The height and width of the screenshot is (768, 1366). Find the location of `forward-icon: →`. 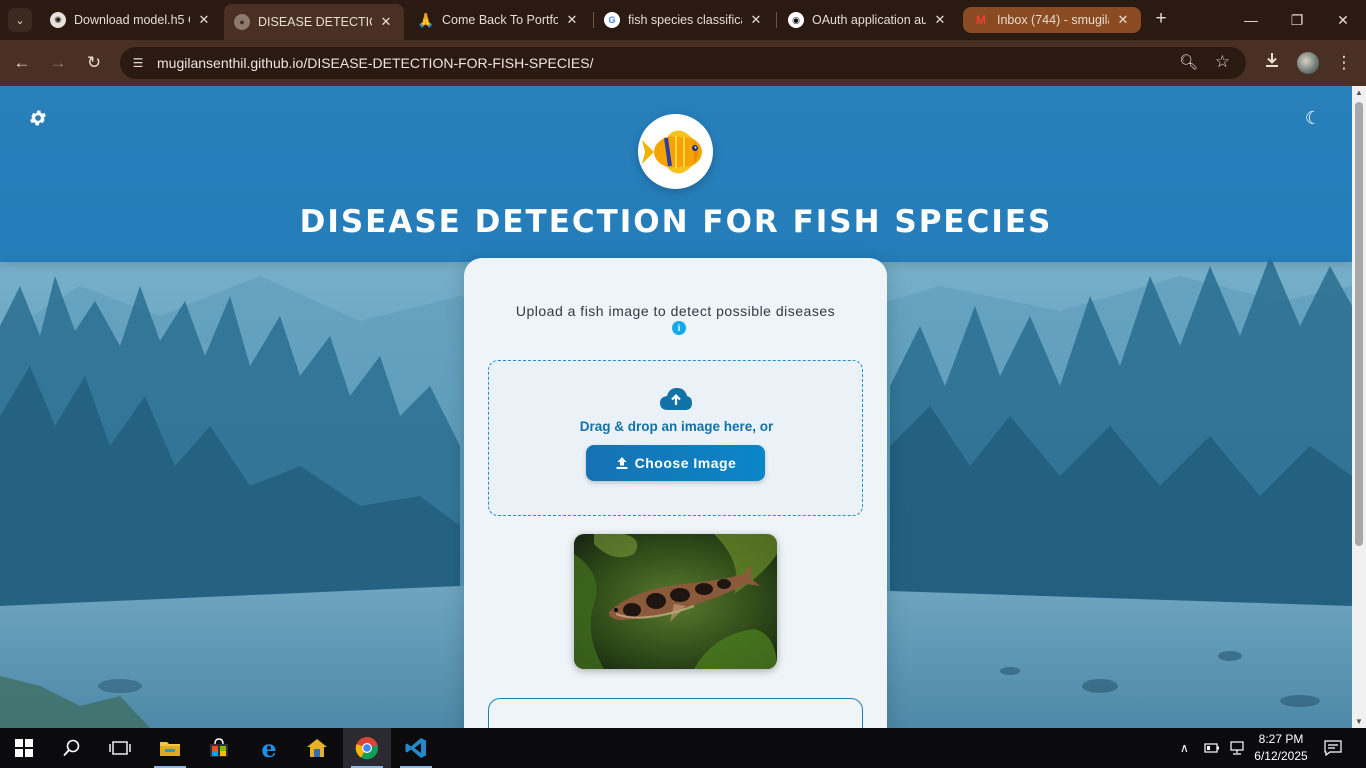

forward-icon: → is located at coordinates (58, 63).